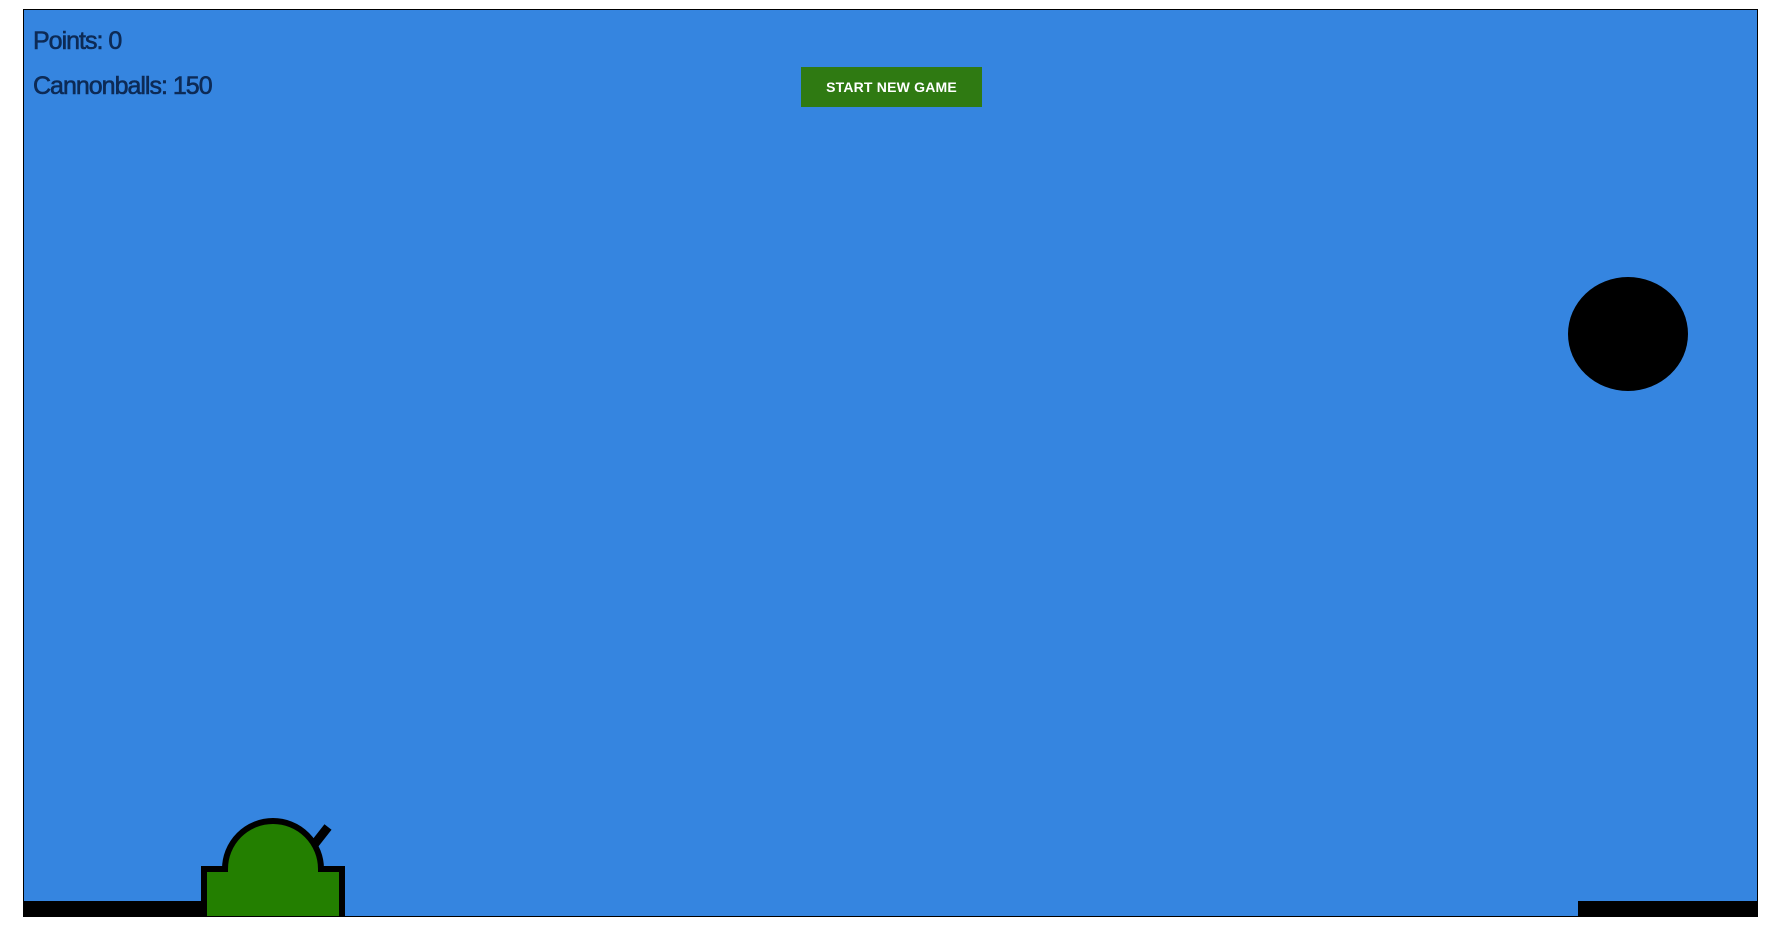 Image resolution: width=1777 pixels, height=931 pixels. I want to click on points-counter: Points: 0, so click(78, 41).